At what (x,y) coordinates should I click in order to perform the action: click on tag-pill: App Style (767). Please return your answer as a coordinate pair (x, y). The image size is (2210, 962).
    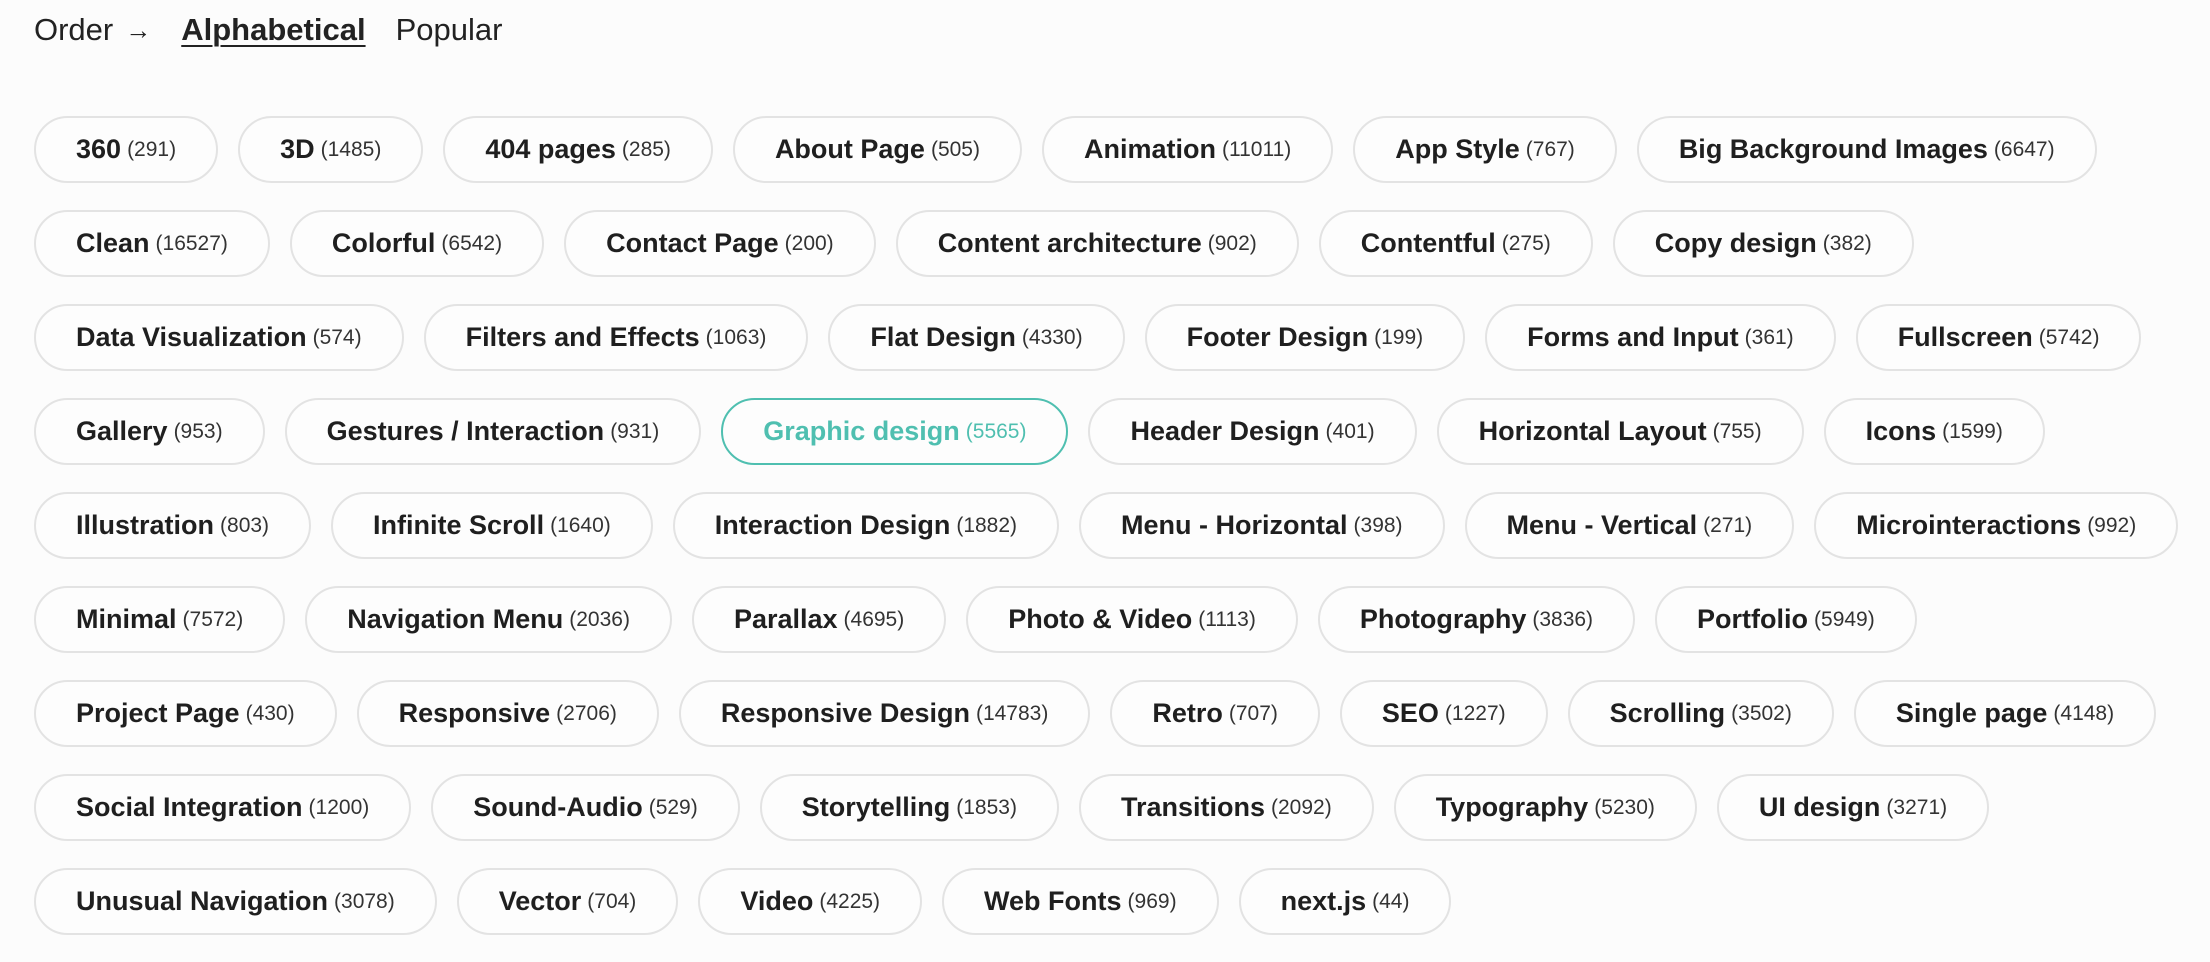
    Looking at the image, I should click on (1485, 149).